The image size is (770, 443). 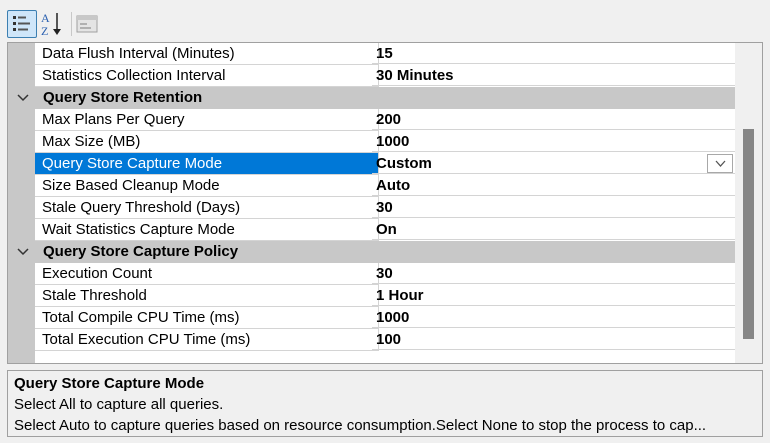 I want to click on property-name: Total Compile CPU Time (ms), so click(x=207, y=318).